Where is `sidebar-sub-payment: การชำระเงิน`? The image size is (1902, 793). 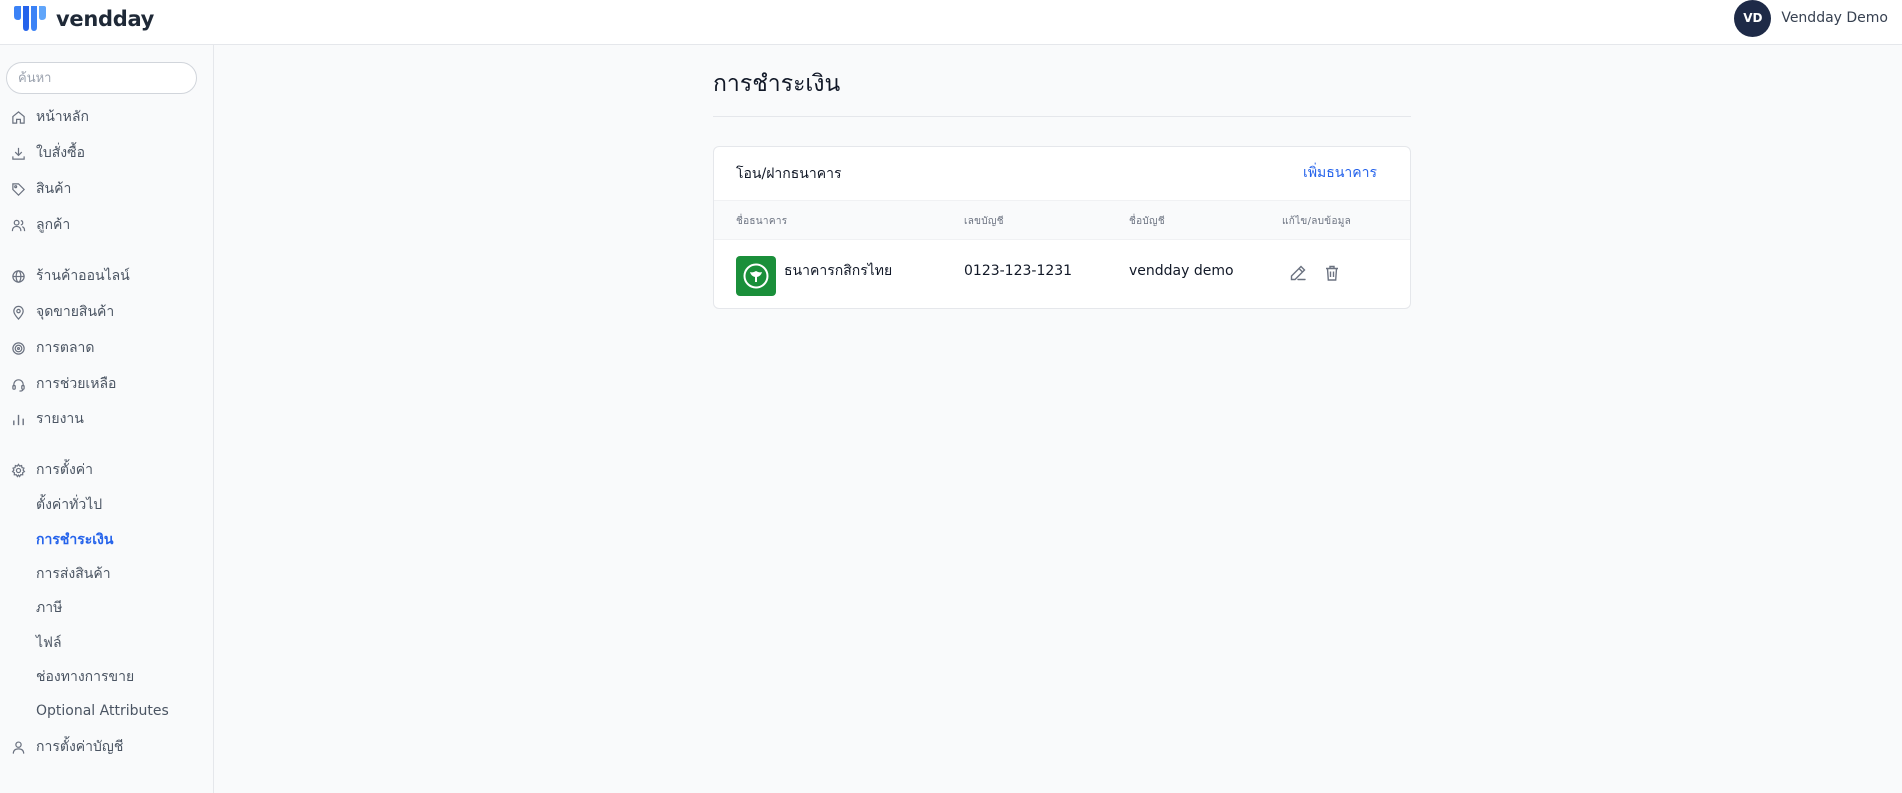
sidebar-sub-payment: การชำระเงิน is located at coordinates (74, 540).